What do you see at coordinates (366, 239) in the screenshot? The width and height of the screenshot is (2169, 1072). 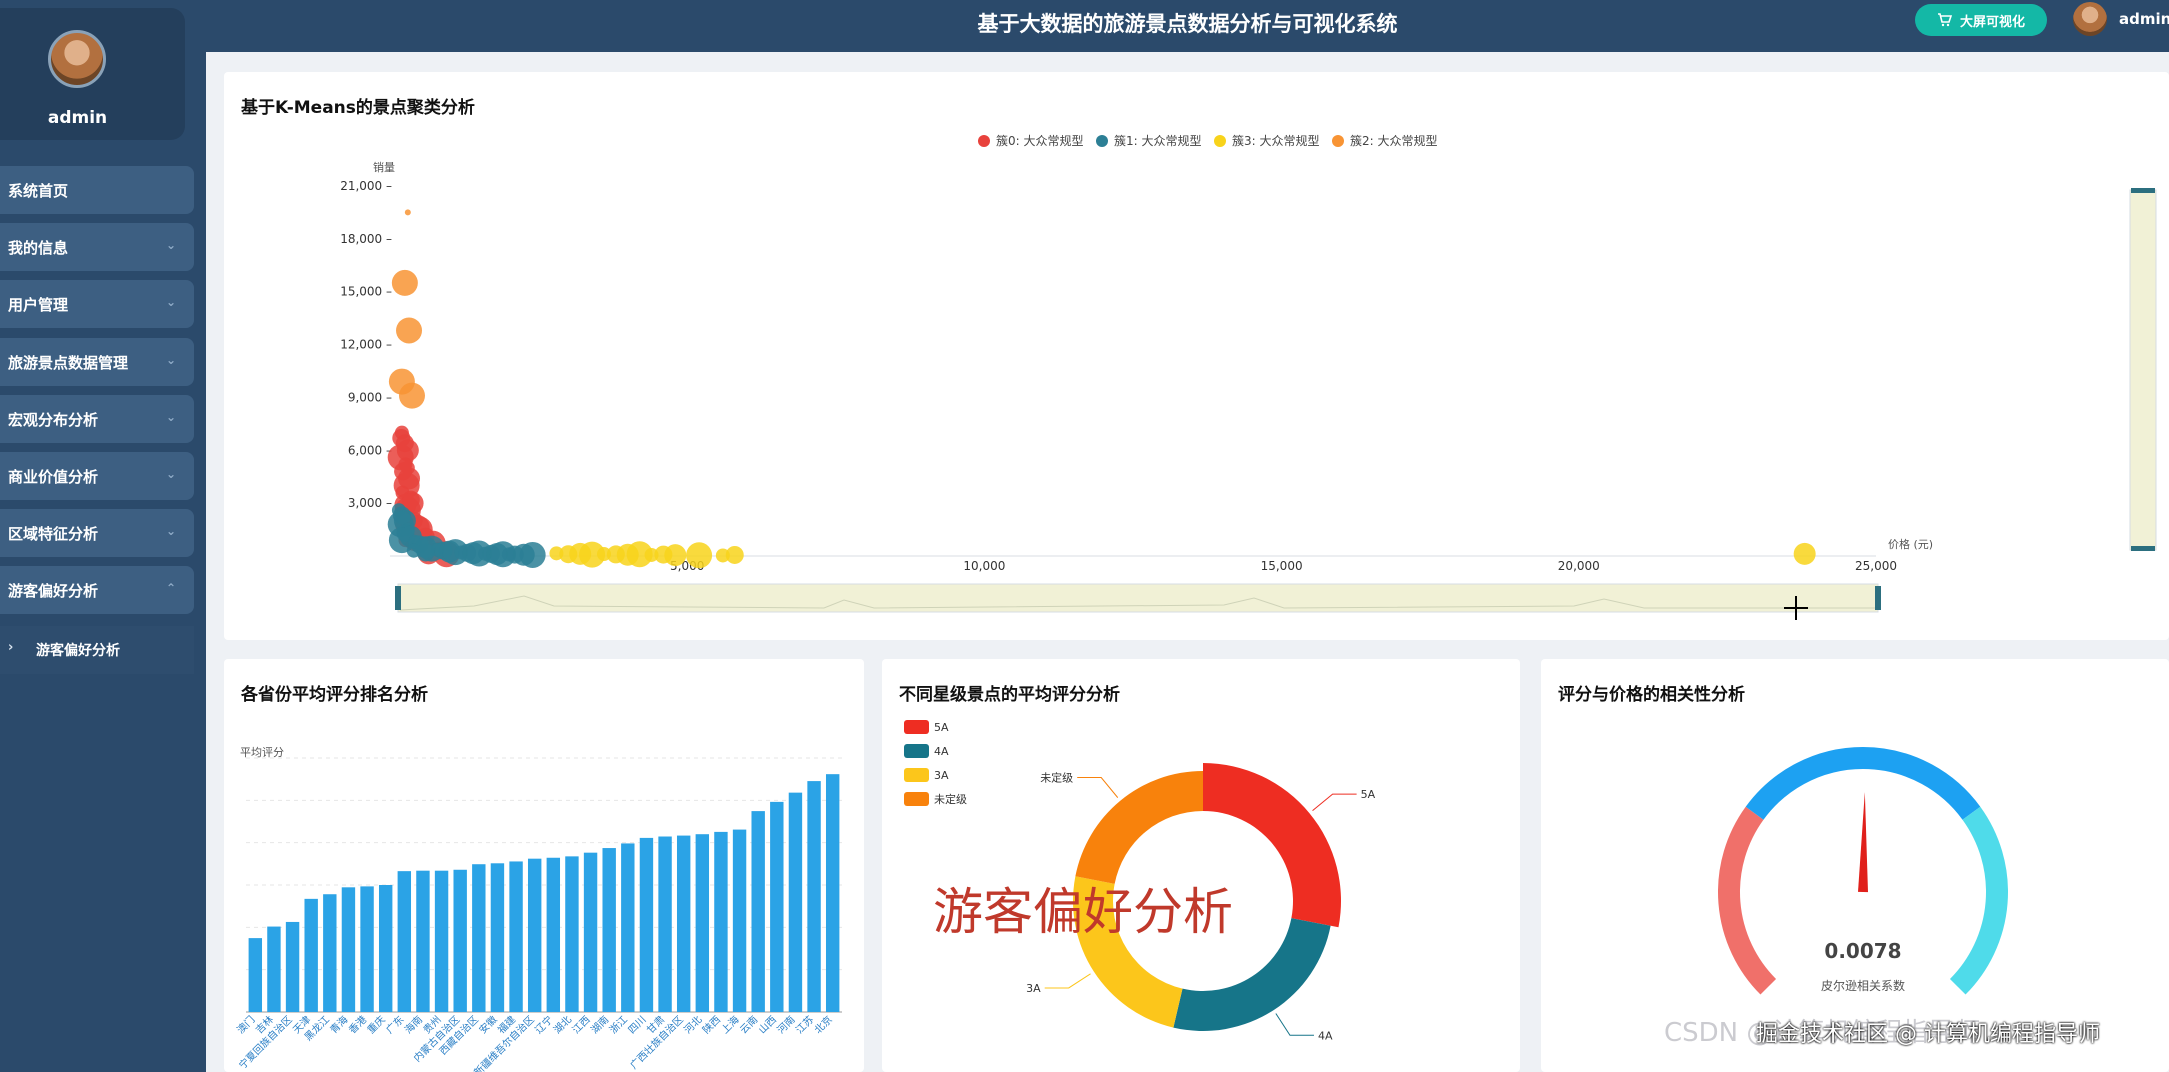 I see `y-tick-label: 18,000 –` at bounding box center [366, 239].